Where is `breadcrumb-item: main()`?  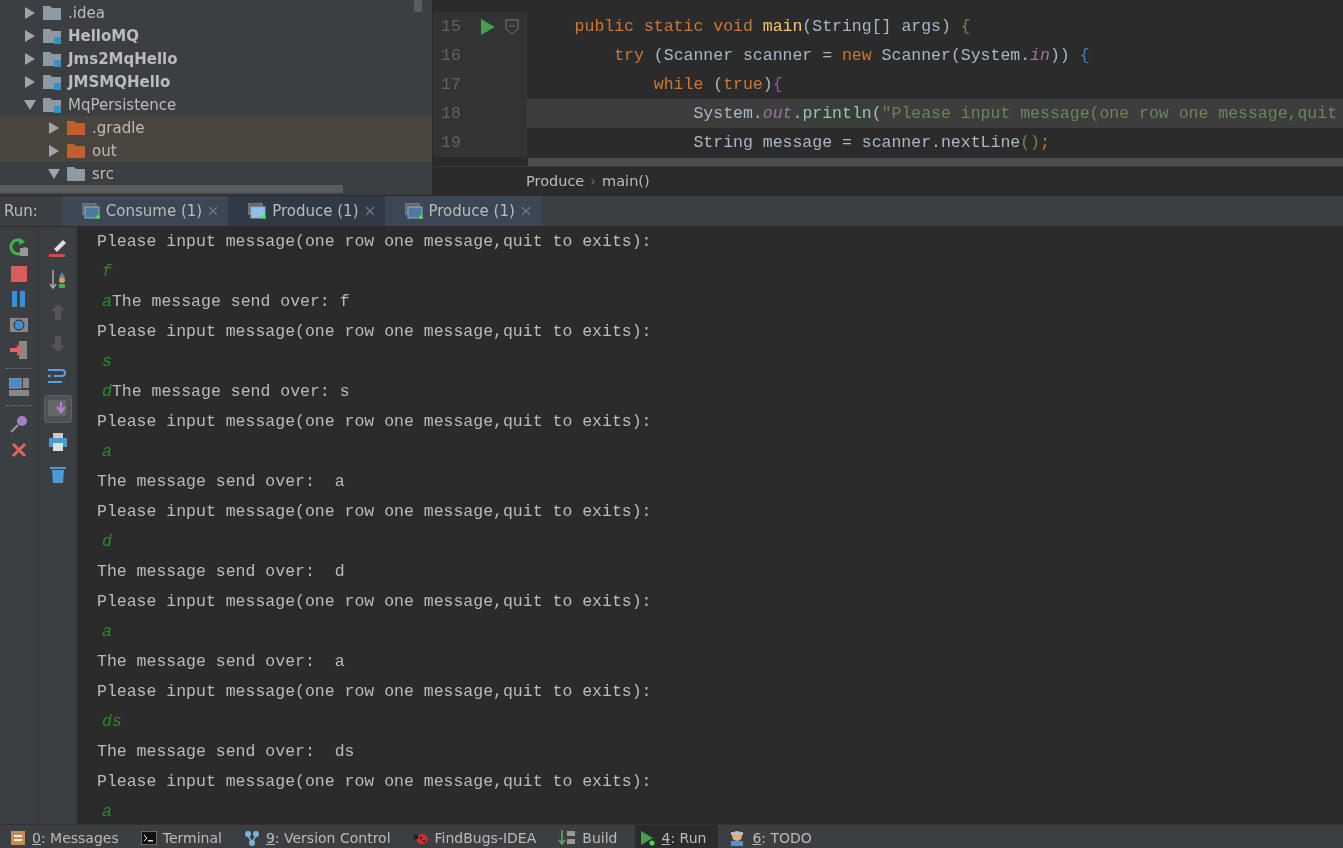
breadcrumb-item: main() is located at coordinates (626, 181).